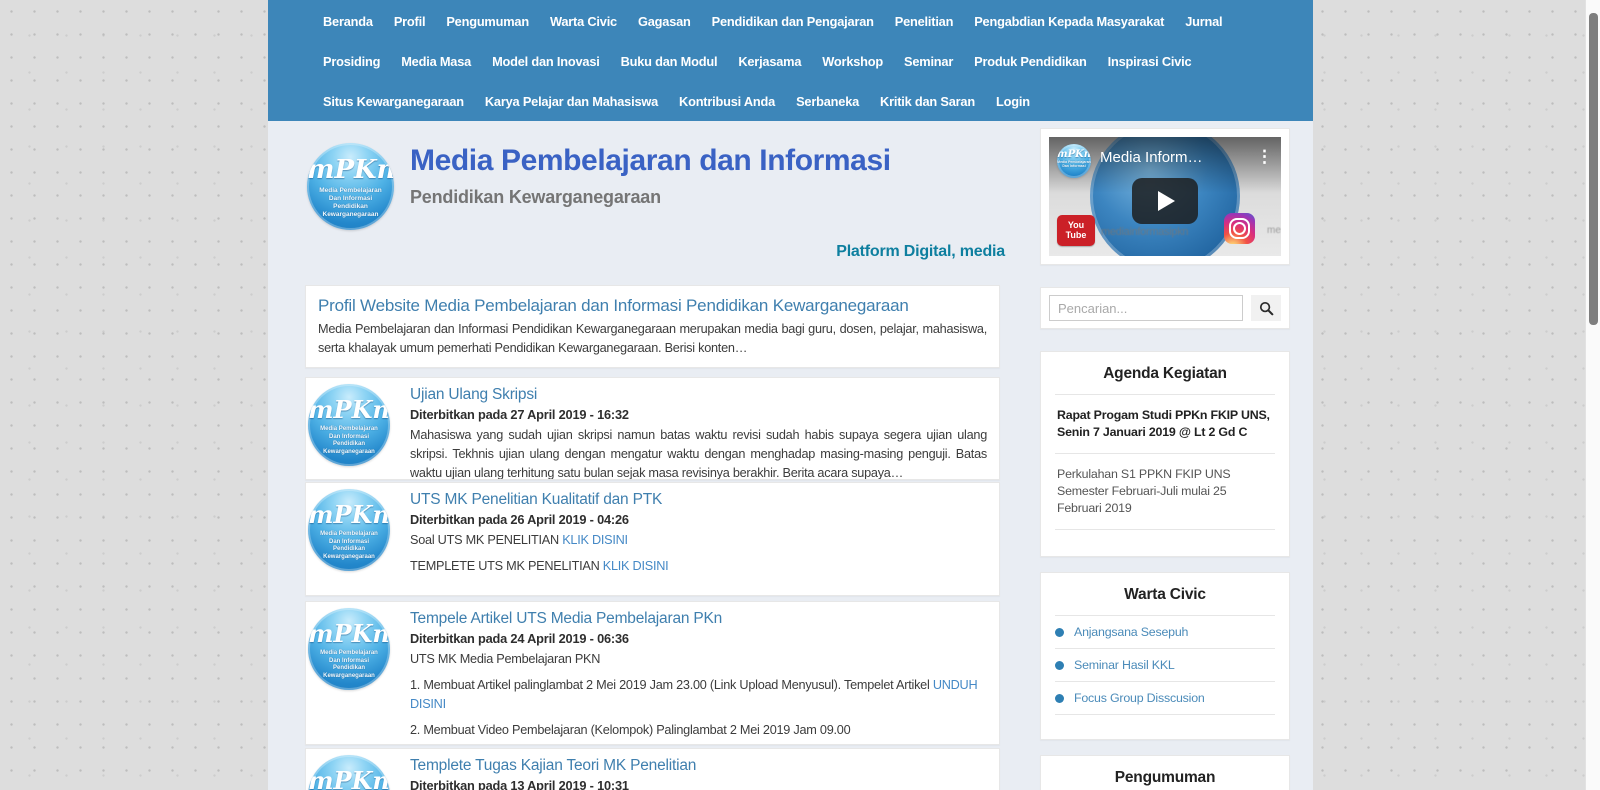 The width and height of the screenshot is (1600, 790). Describe the element at coordinates (348, 21) in the screenshot. I see `nav-item-beranda: Beranda` at that location.